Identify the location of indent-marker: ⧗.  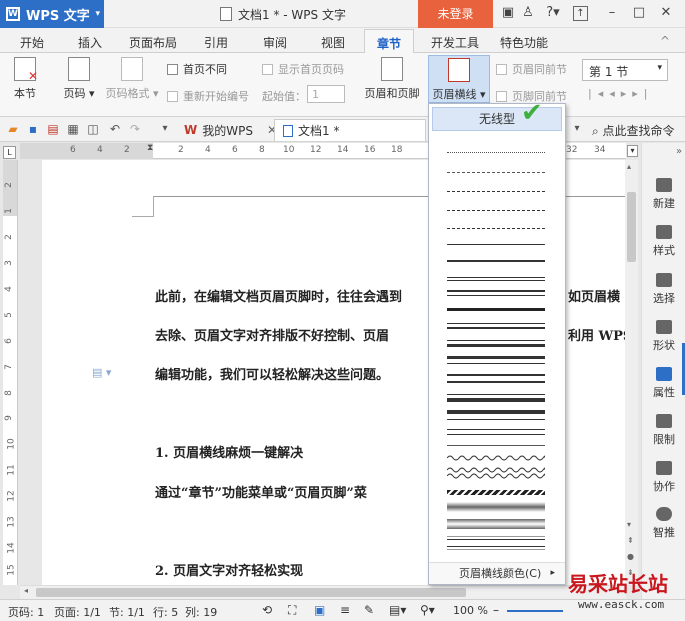
(150, 148).